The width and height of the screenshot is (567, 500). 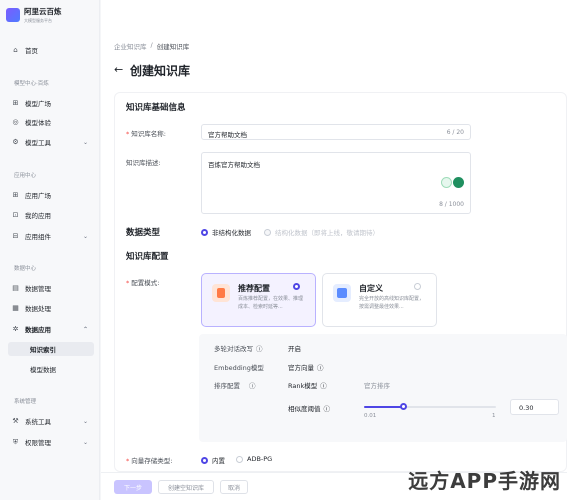 What do you see at coordinates (143, 283) in the screenshot?
I see `config-mode-label: * 配置模式:` at bounding box center [143, 283].